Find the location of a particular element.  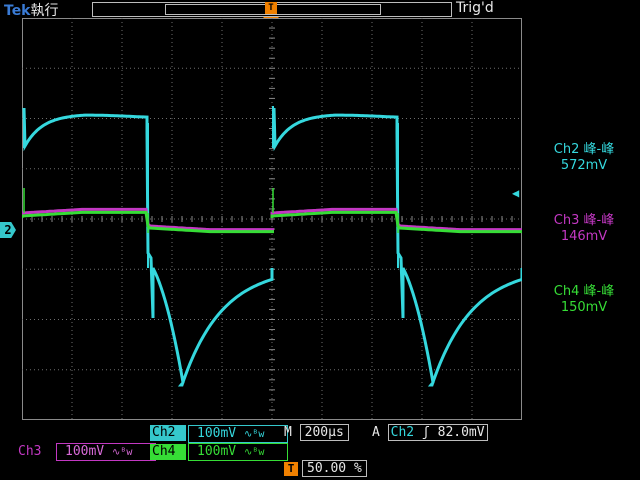

measurement-ch2: Ch2 峰-峰 572mV is located at coordinates (584, 158).